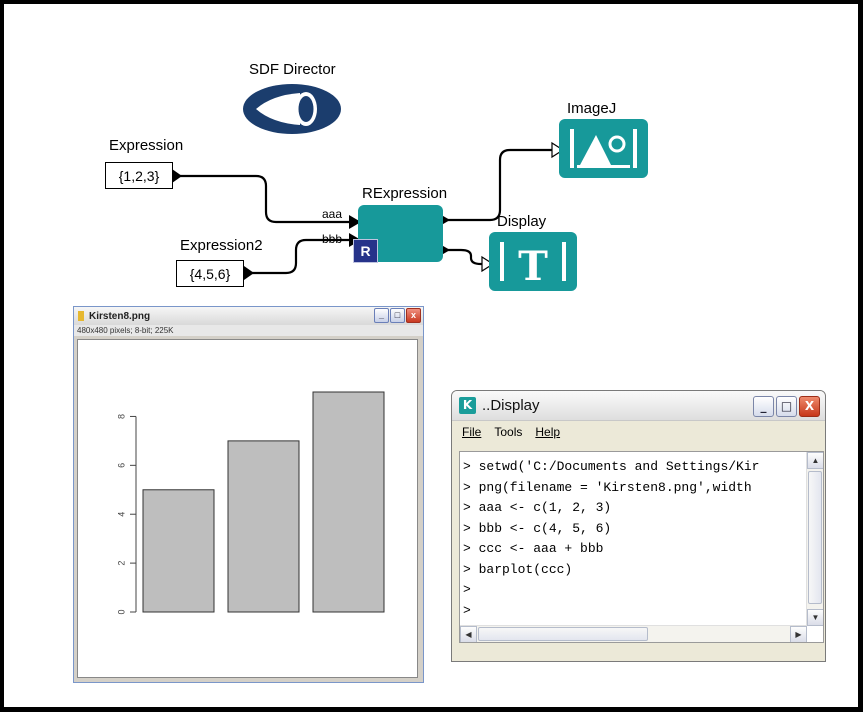 This screenshot has width=863, height=712. Describe the element at coordinates (121, 514) in the screenshot. I see `y-tick-label: 4` at that location.